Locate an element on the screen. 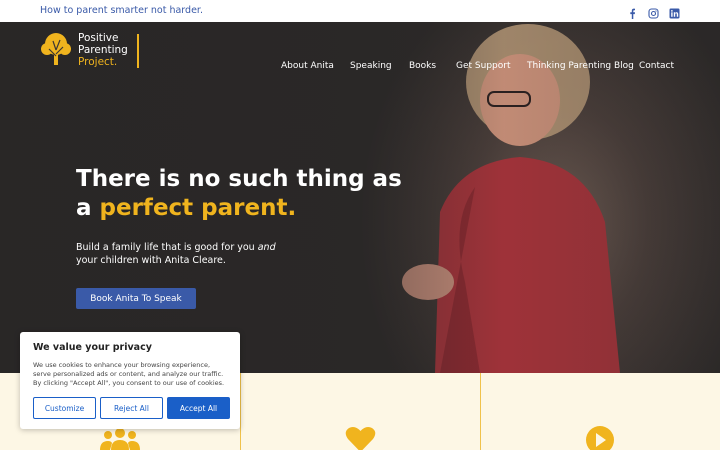 The height and width of the screenshot is (450, 720). logo-divider is located at coordinates (138, 51).